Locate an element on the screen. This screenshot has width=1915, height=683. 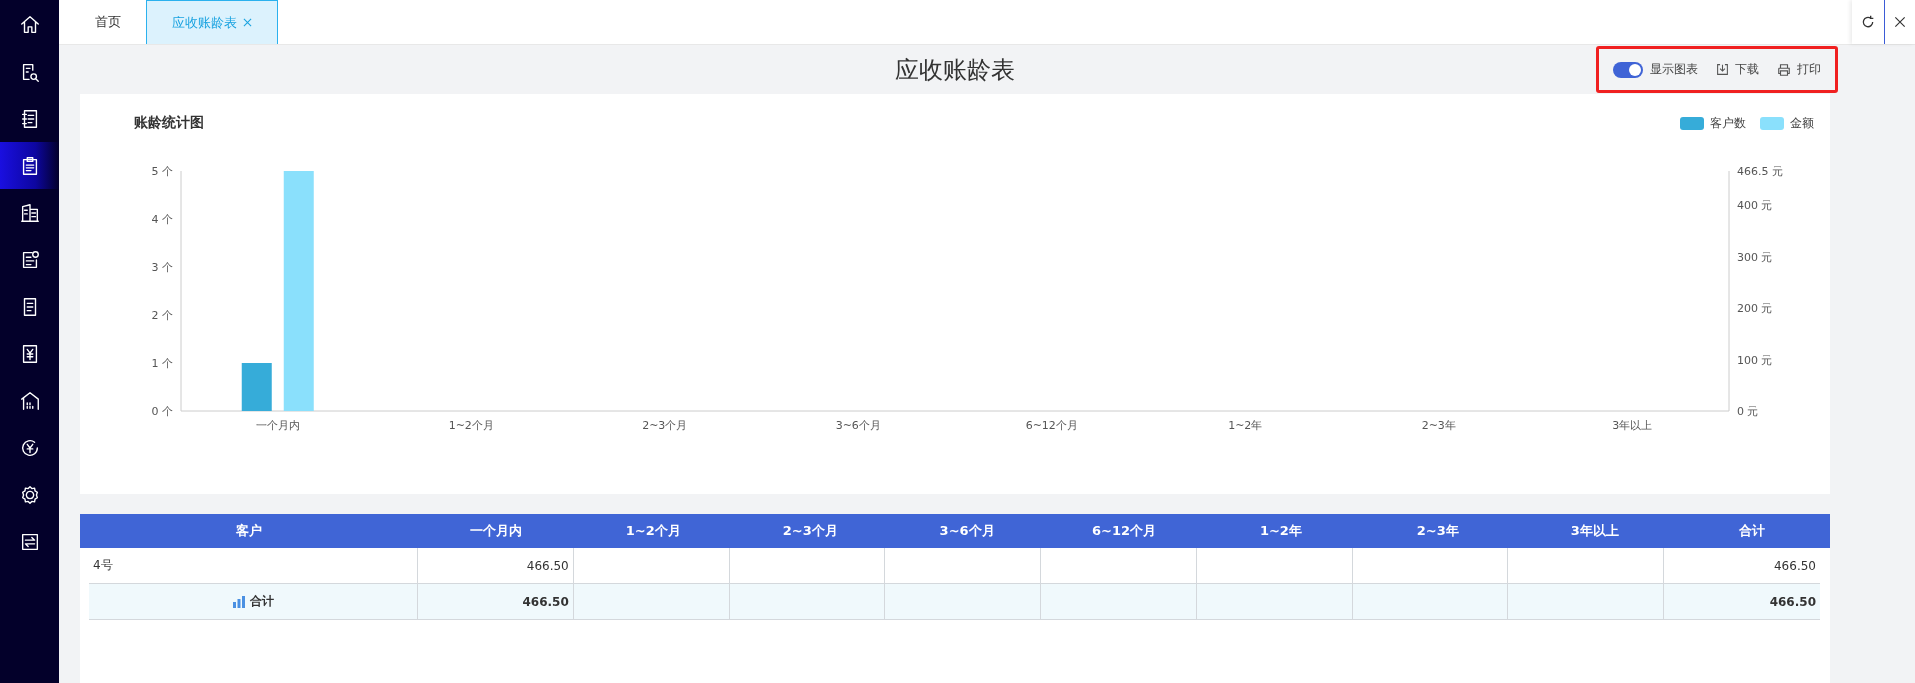
toggle-label: 显示图表 is located at coordinates (1674, 69).